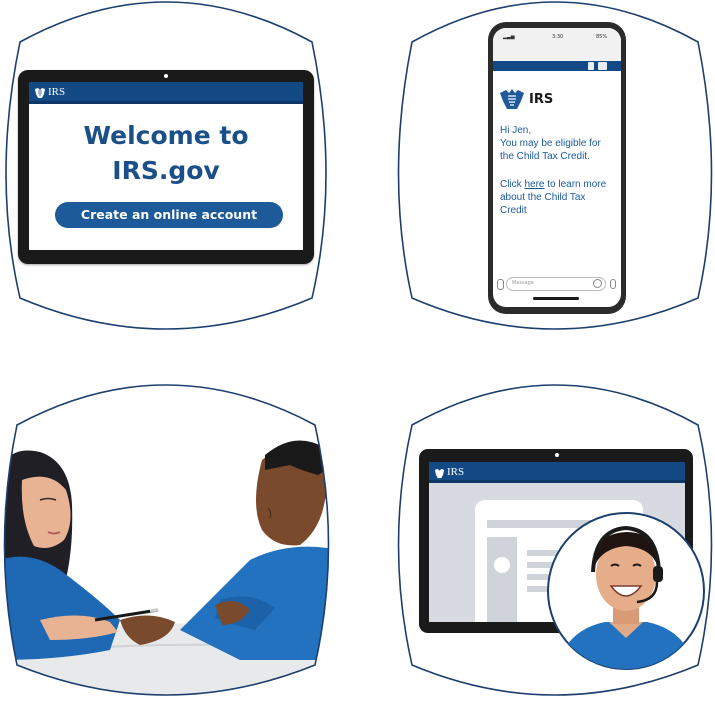  I want to click on signal-icon: ▂▃▅, so click(509, 37).